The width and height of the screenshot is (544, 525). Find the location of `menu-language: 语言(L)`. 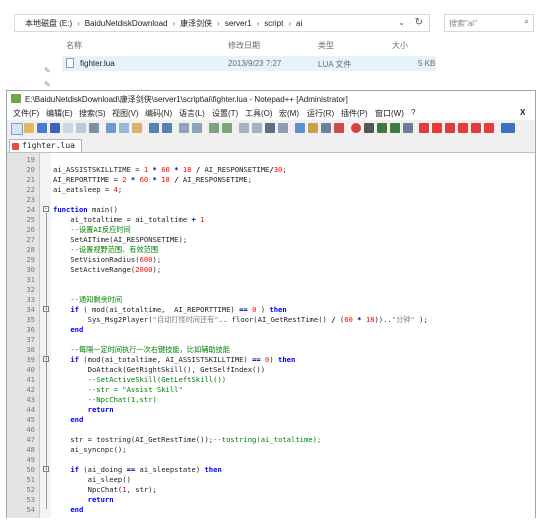

menu-language: 语言(L) is located at coordinates (192, 113).